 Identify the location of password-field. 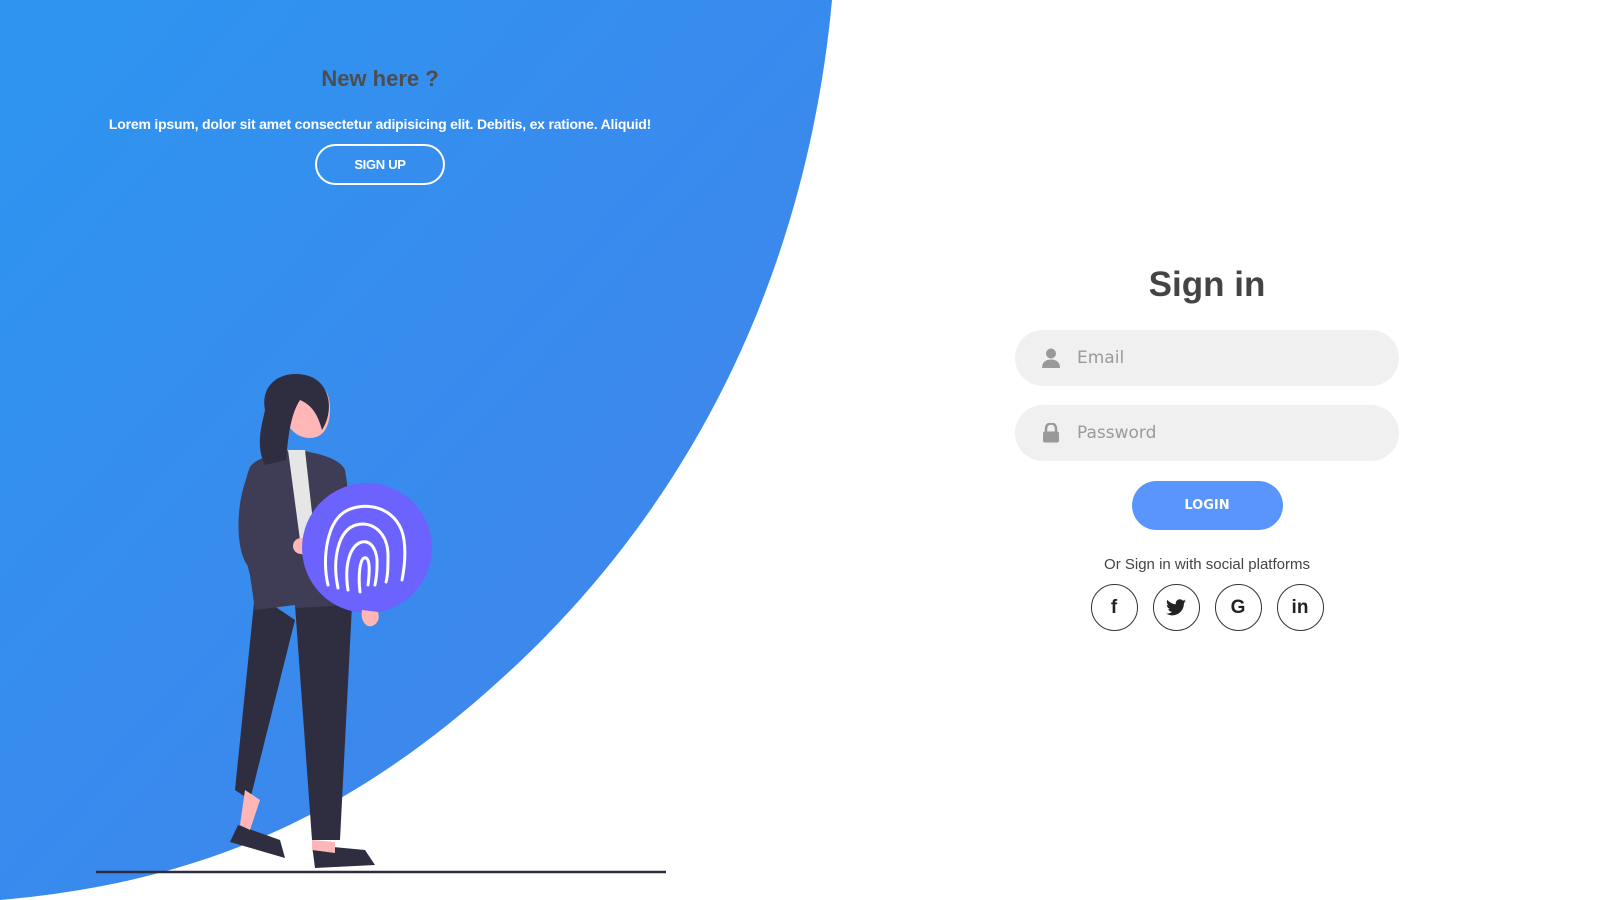
(1207, 433).